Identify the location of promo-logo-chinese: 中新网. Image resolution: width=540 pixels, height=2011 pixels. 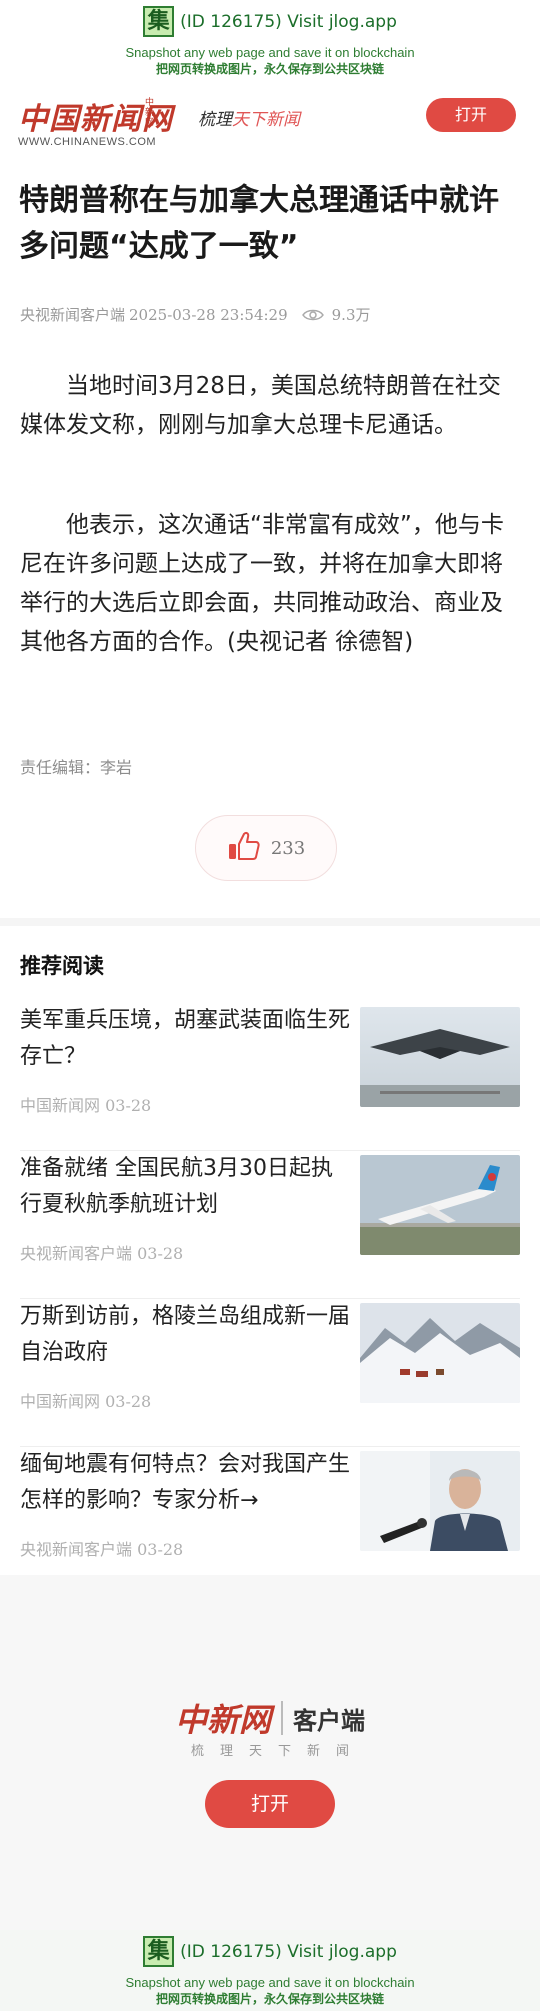
(222, 1720).